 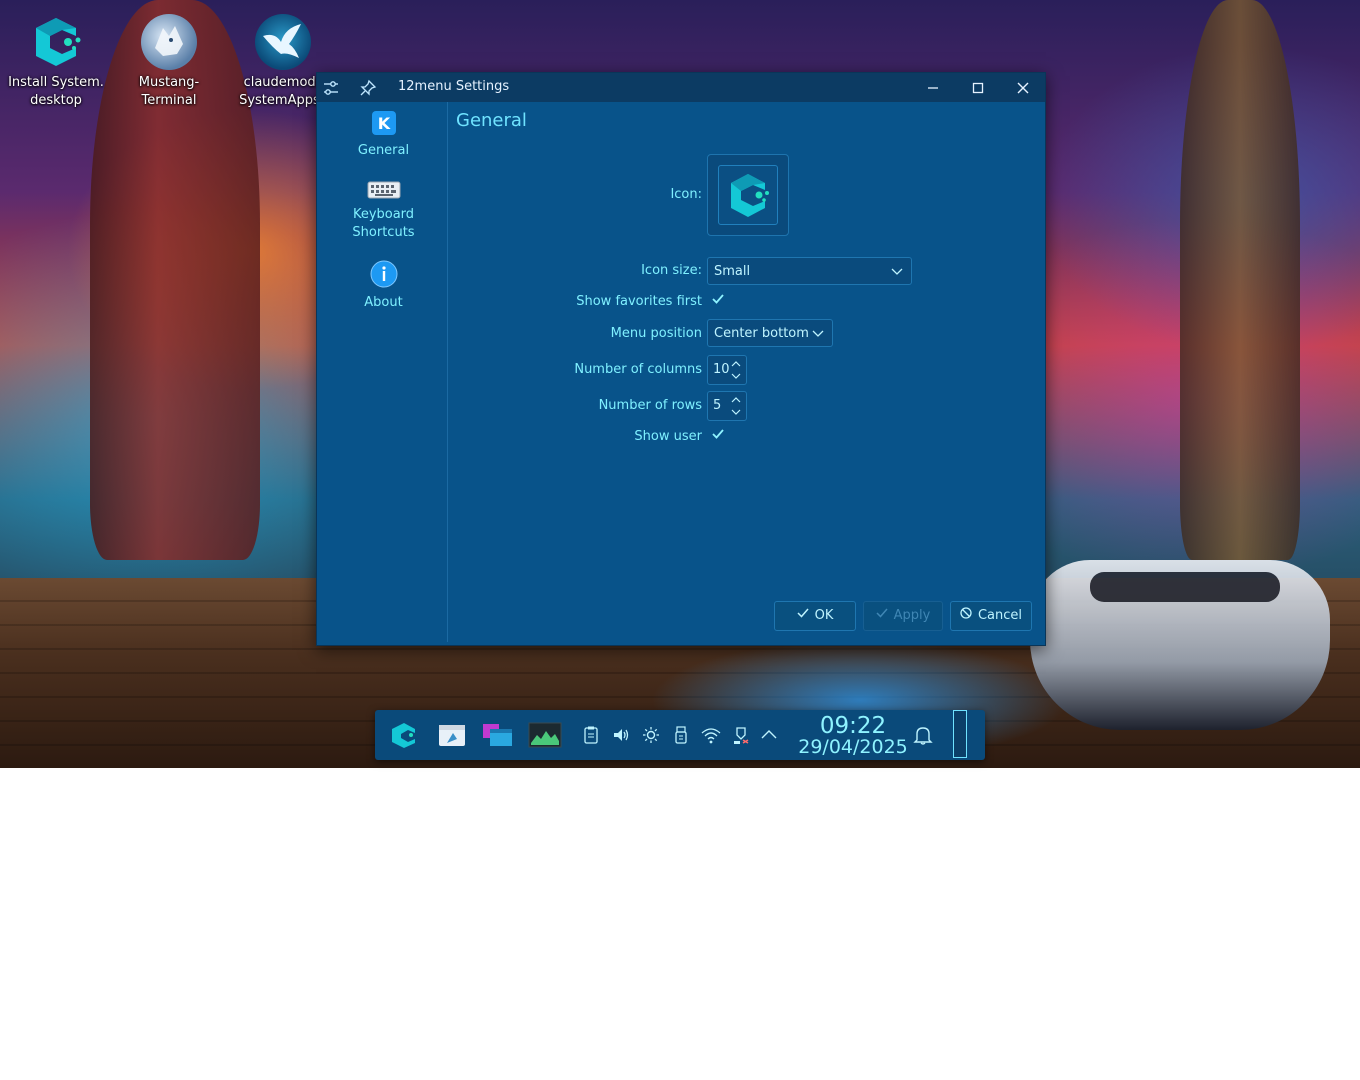 I want to click on keyboard-icon, so click(x=384, y=190).